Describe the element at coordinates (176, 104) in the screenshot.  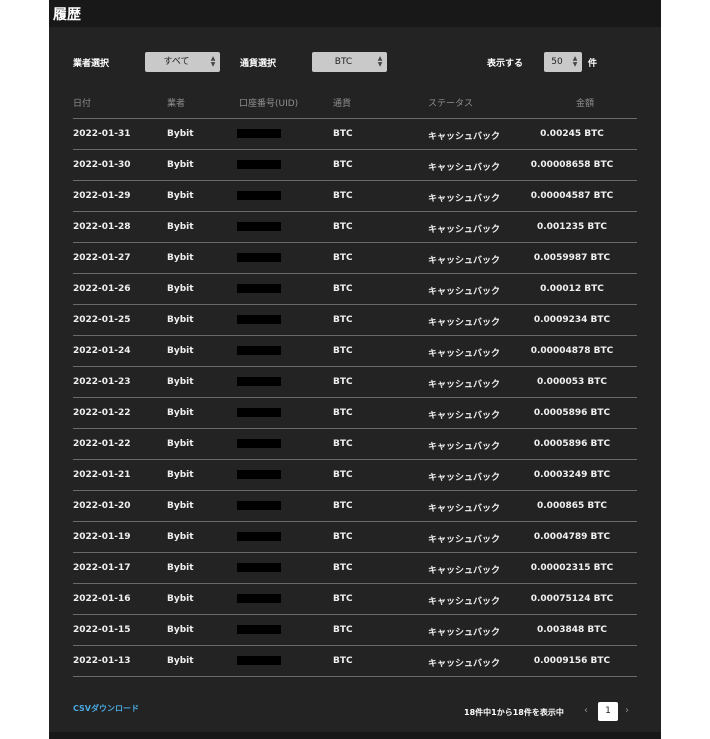
I see `header-vendor: 業者` at that location.